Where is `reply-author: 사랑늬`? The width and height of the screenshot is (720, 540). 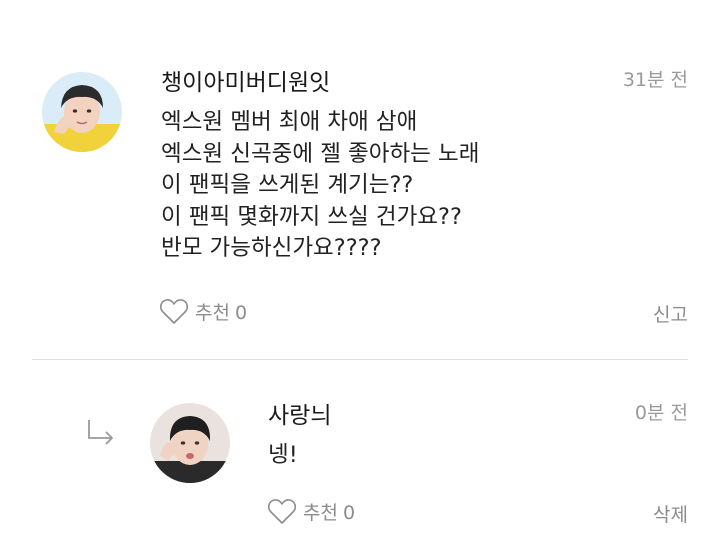 reply-author: 사랑늬 is located at coordinates (299, 413).